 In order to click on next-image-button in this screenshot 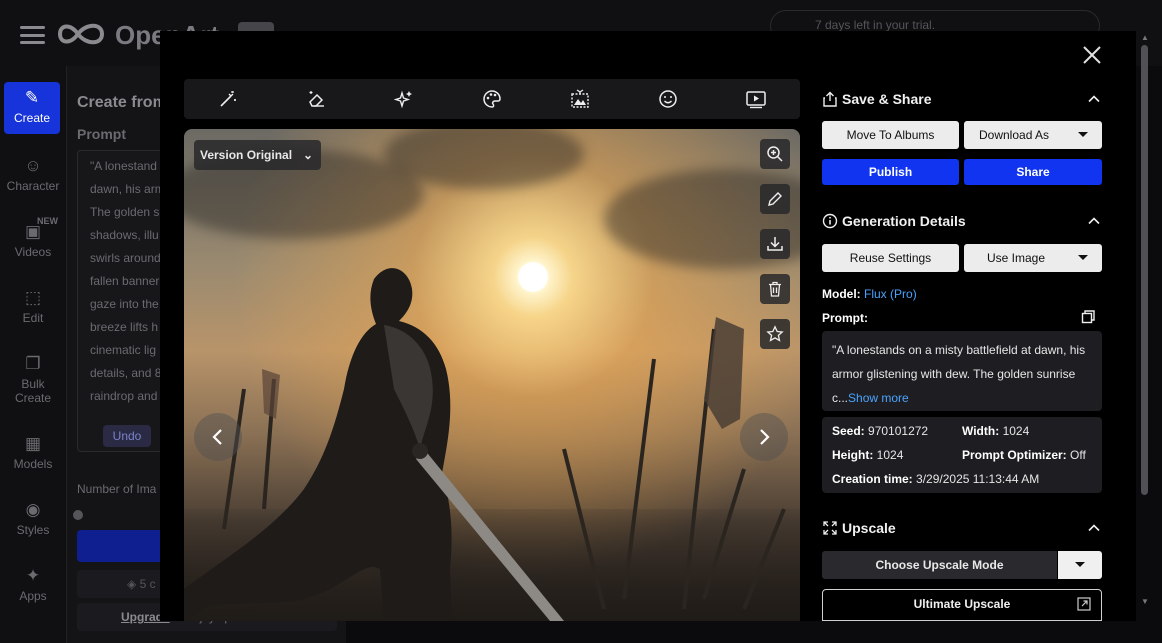, I will do `click(764, 437)`.